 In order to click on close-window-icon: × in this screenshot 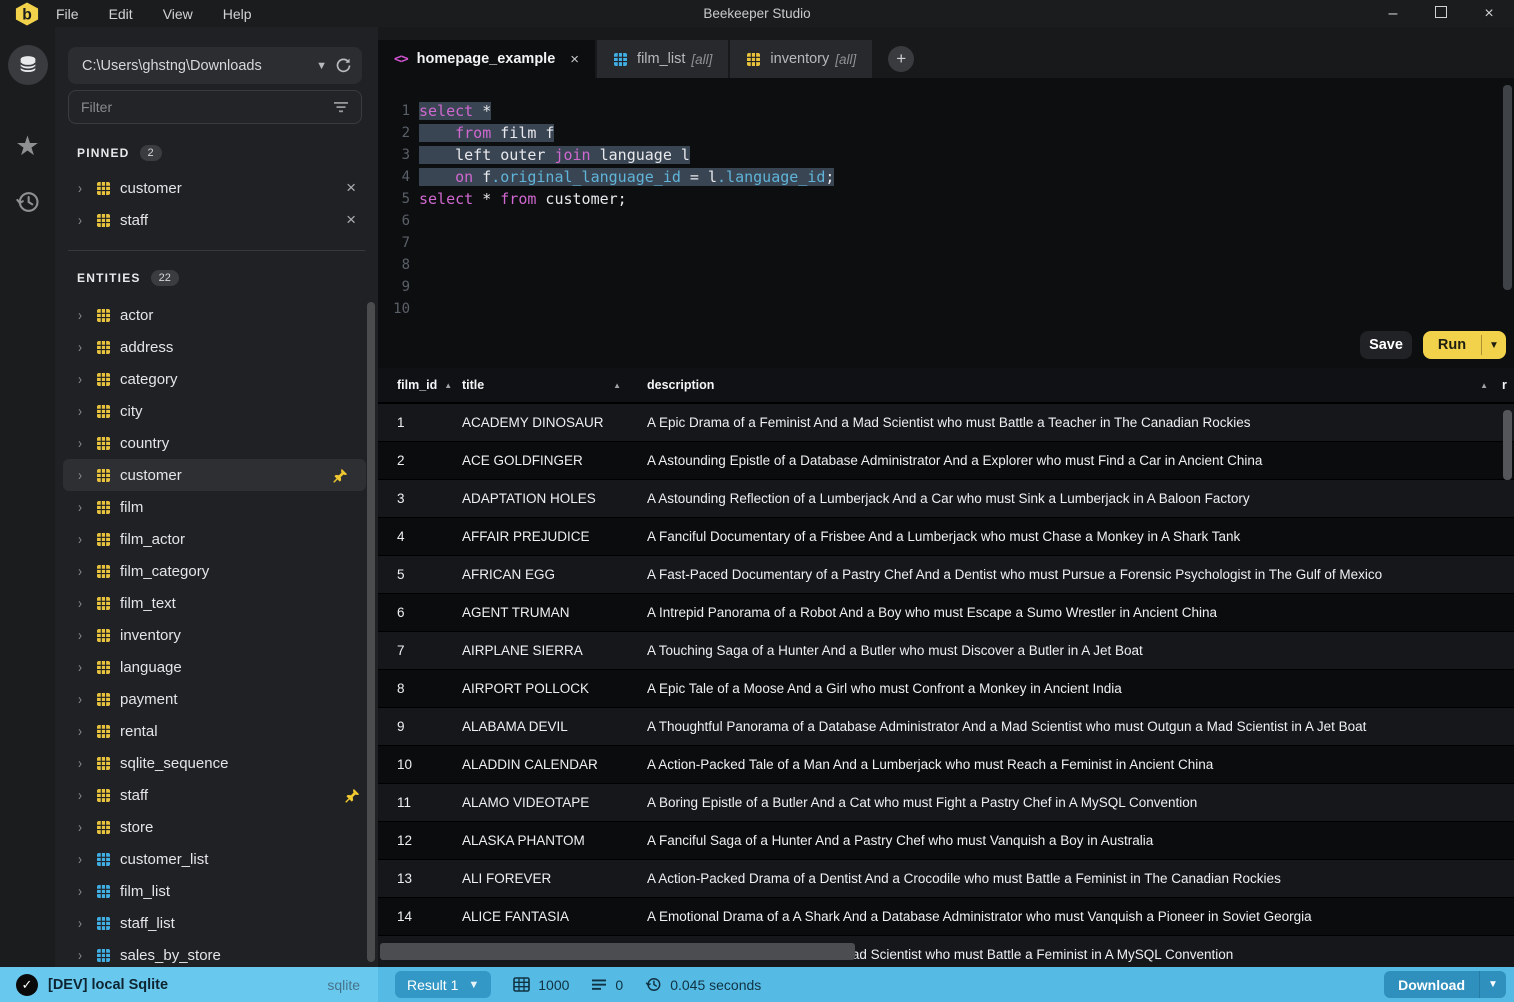, I will do `click(1489, 13)`.